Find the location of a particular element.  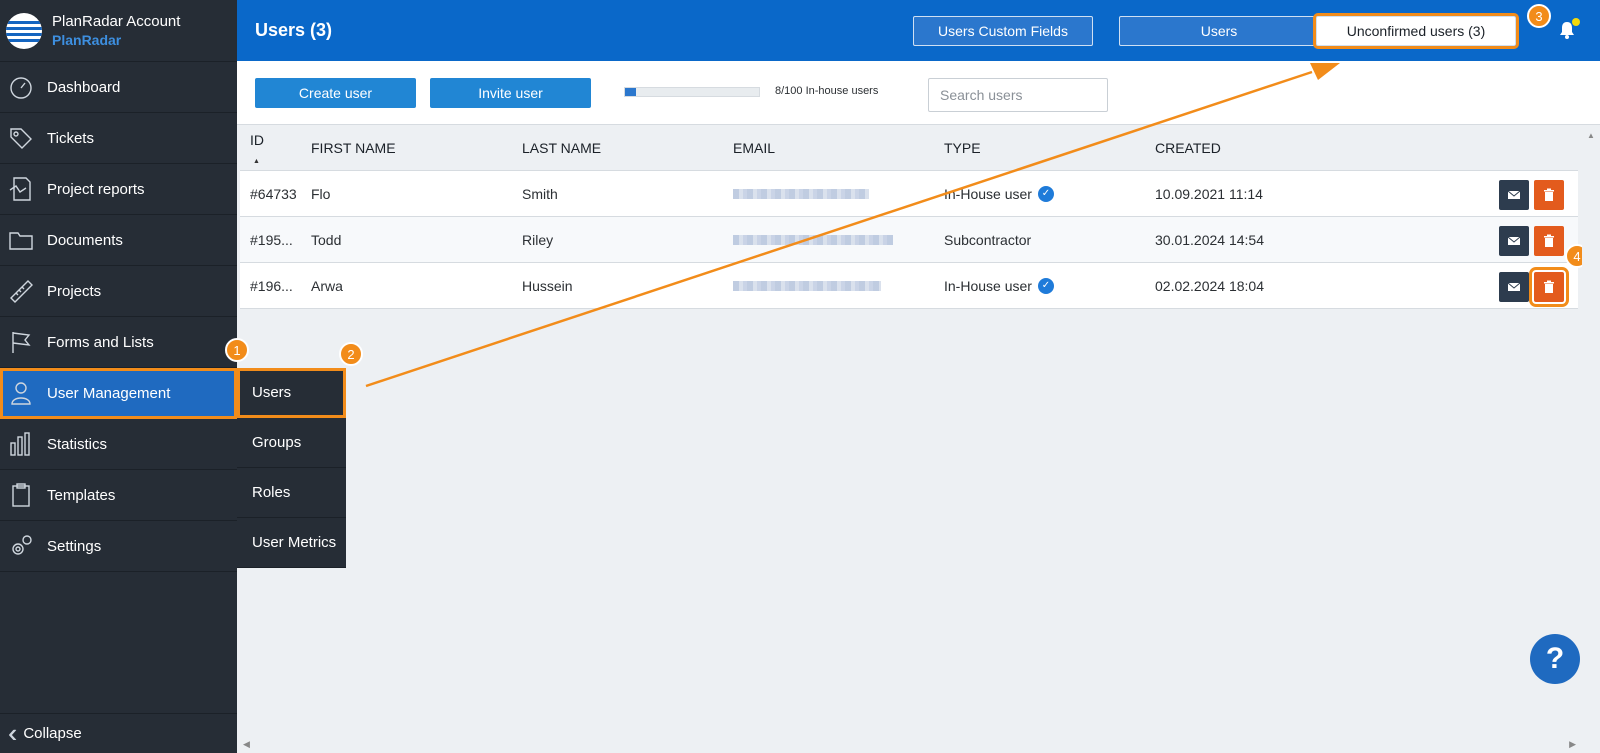

folder-icon is located at coordinates (21, 240).